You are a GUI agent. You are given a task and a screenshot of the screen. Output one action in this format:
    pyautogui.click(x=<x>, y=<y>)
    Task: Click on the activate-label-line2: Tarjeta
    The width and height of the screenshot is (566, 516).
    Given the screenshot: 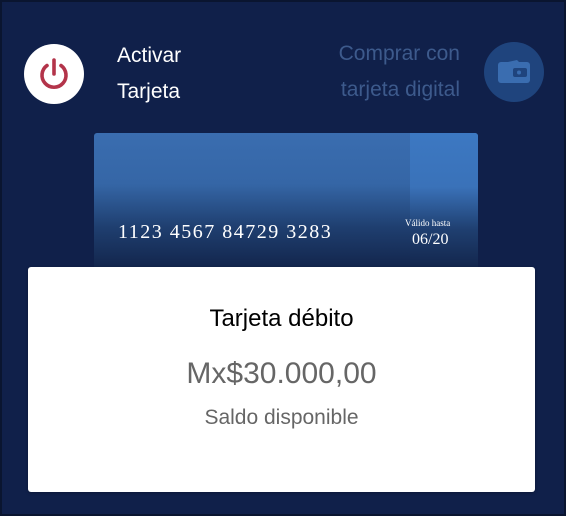 What is the action you would take?
    pyautogui.click(x=149, y=91)
    